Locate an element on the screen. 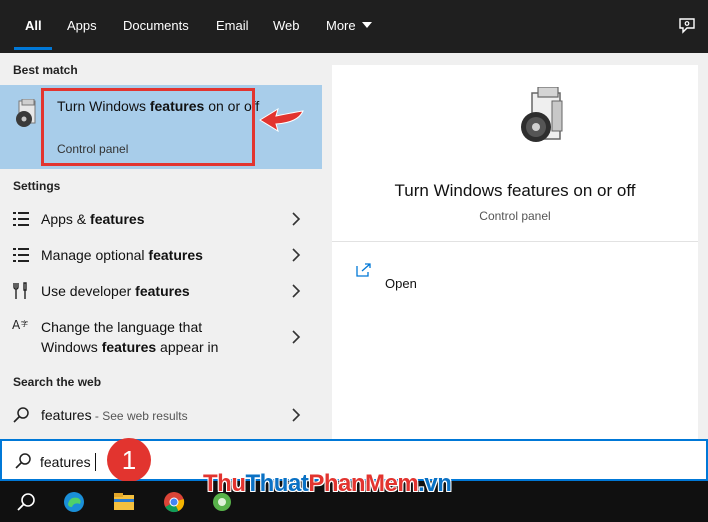 This screenshot has height=522, width=708. tab-documents: Documents is located at coordinates (156, 25).